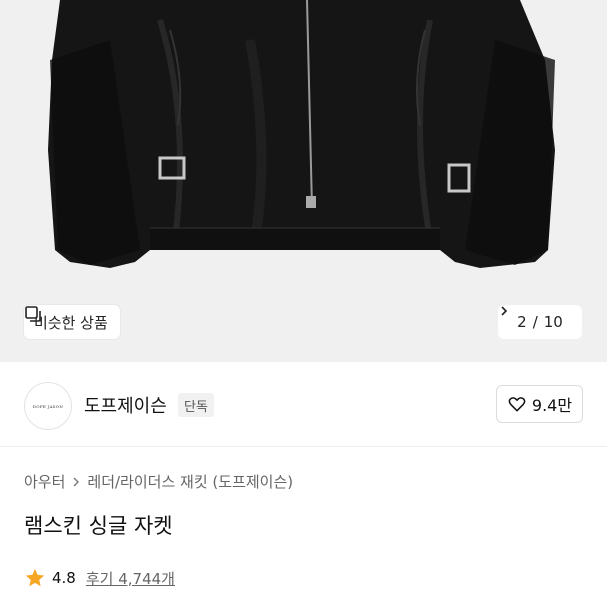 This screenshot has height=607, width=607. Describe the element at coordinates (553, 322) in the screenshot. I see `pager-total: 10` at that location.